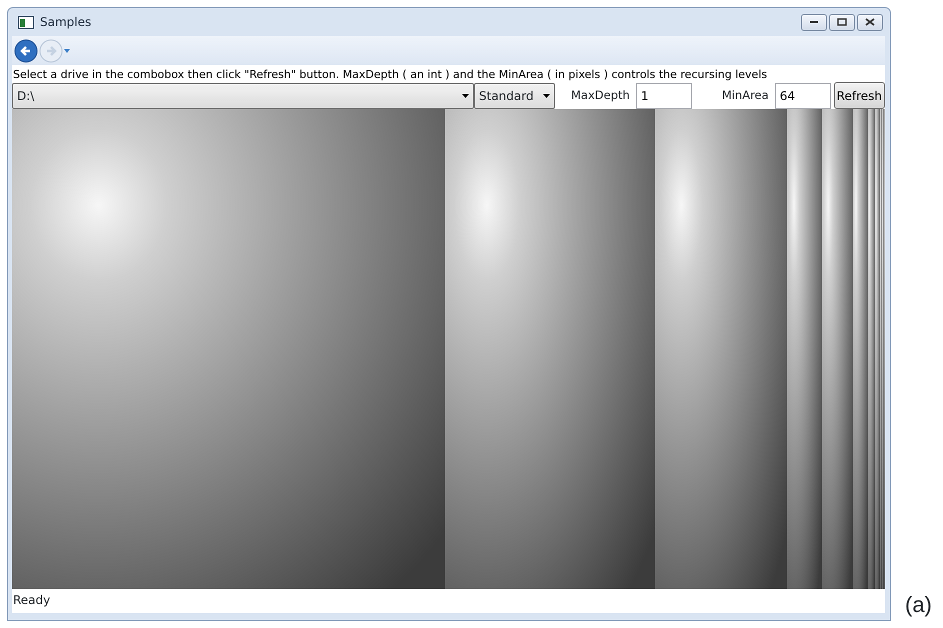 The width and height of the screenshot is (943, 628). What do you see at coordinates (664, 95) in the screenshot?
I see `max-depth-field: 1` at bounding box center [664, 95].